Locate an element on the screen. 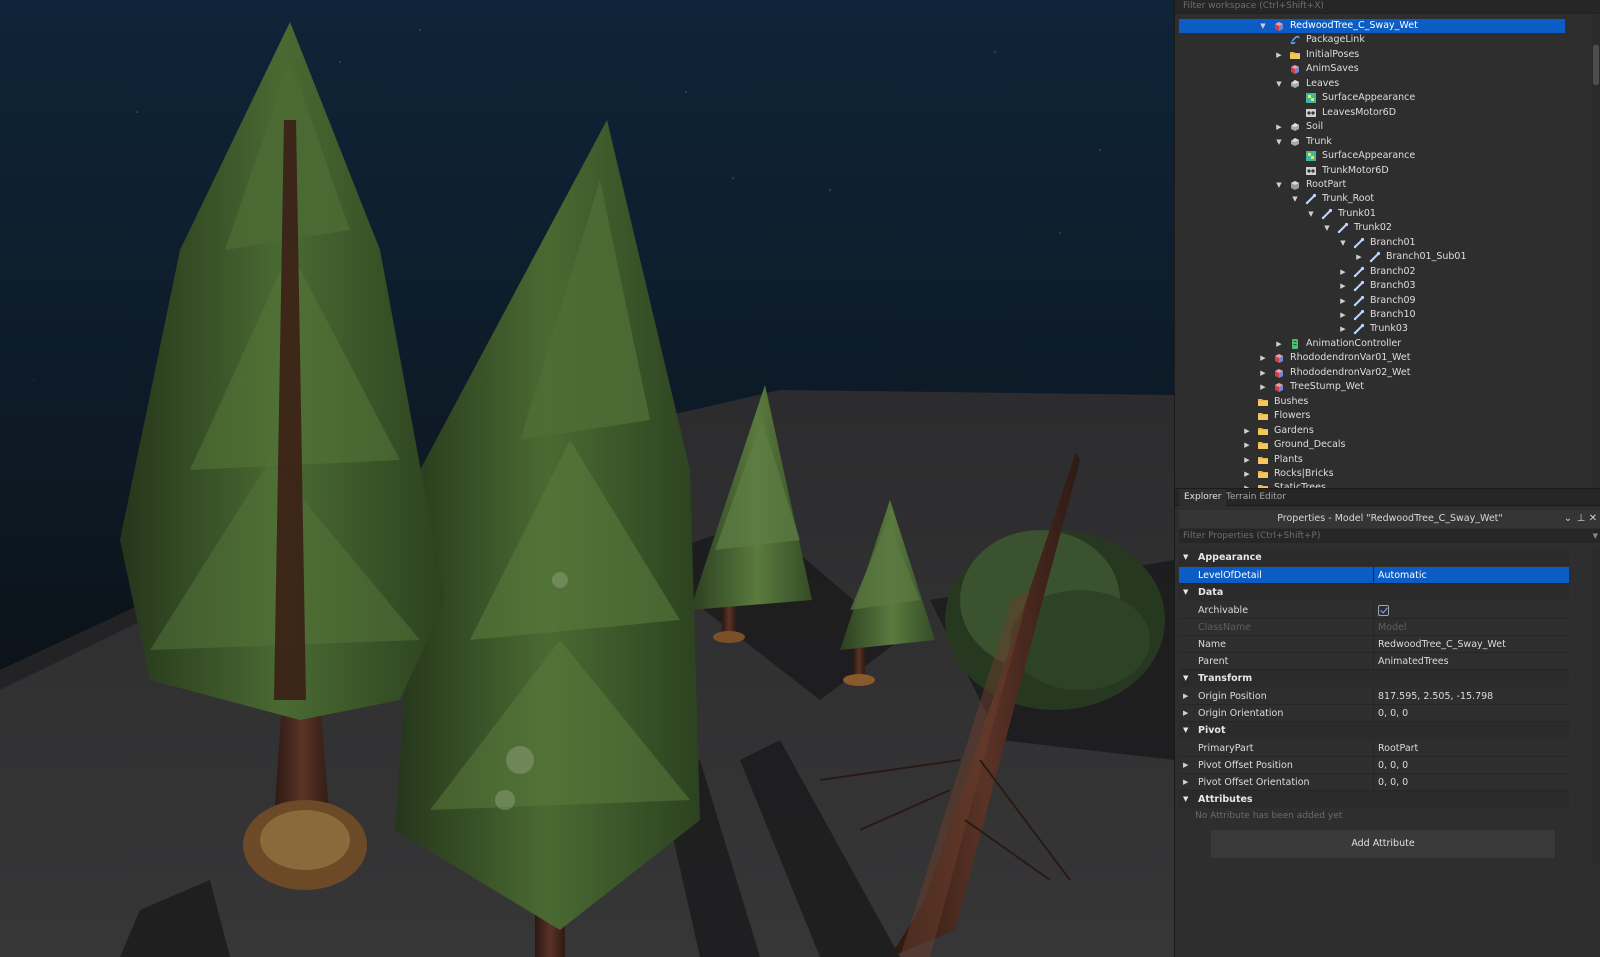  add-attribute-button: Add Attribute is located at coordinates (1383, 844).